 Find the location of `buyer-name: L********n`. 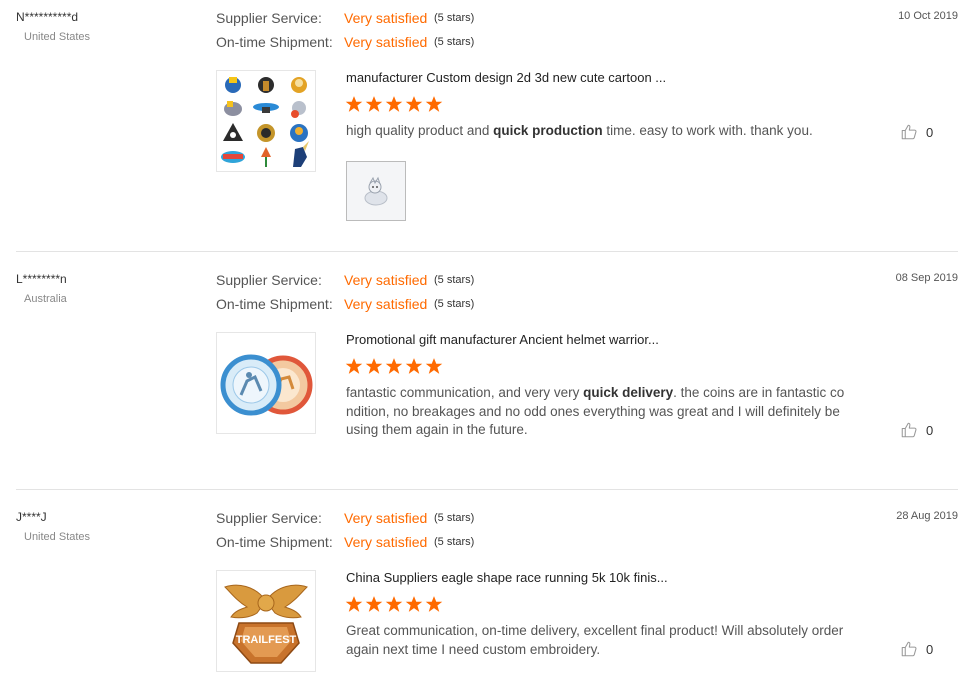

buyer-name: L********n is located at coordinates (41, 279).